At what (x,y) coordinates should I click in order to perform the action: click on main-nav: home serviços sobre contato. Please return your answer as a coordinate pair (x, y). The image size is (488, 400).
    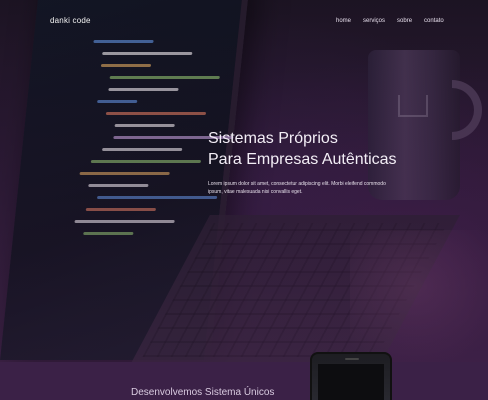
    Looking at the image, I should click on (390, 21).